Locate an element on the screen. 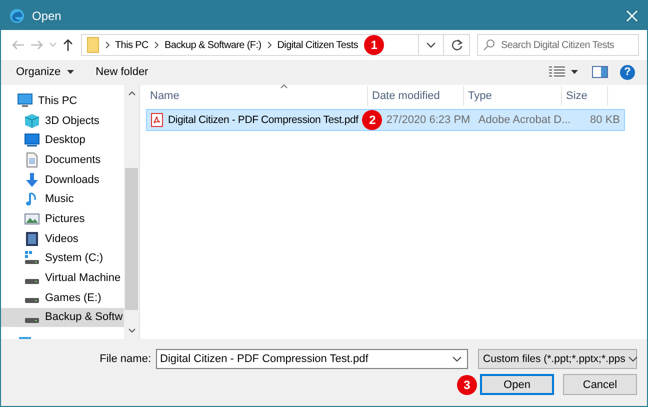 This screenshot has width=648, height=407. search-icon is located at coordinates (489, 45).